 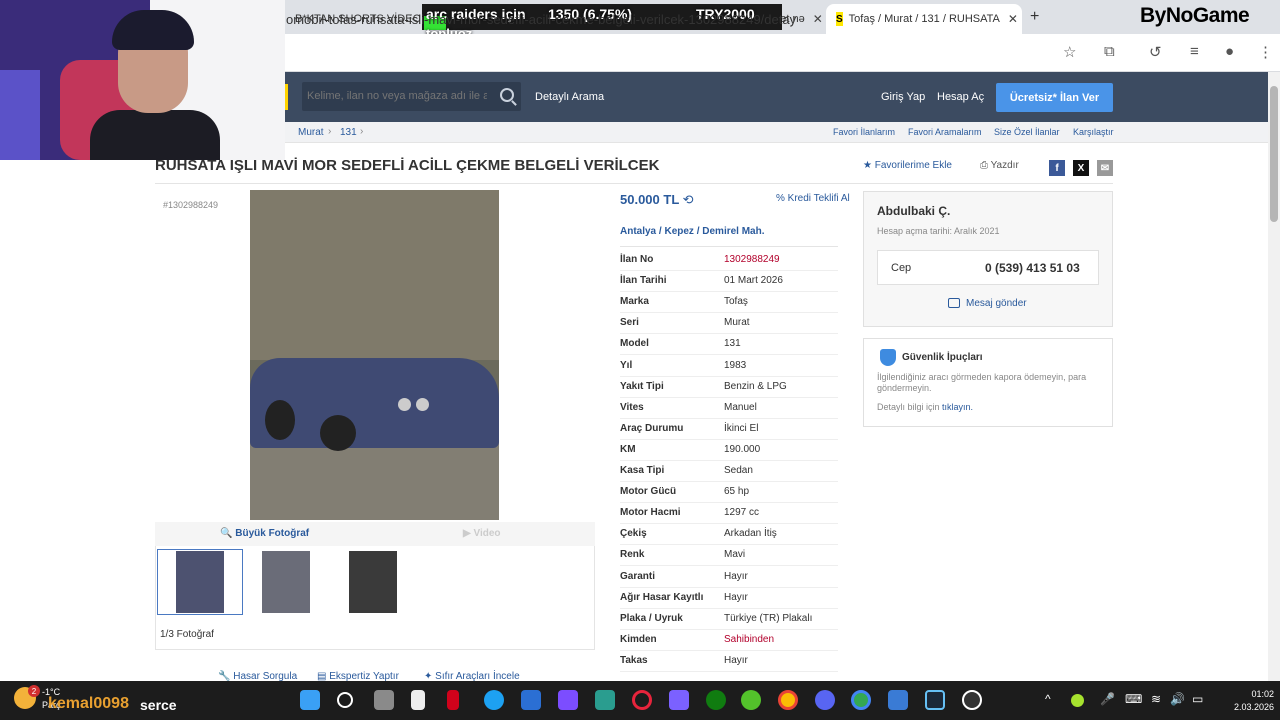 I want to click on location-city: Antalya, so click(x=638, y=231).